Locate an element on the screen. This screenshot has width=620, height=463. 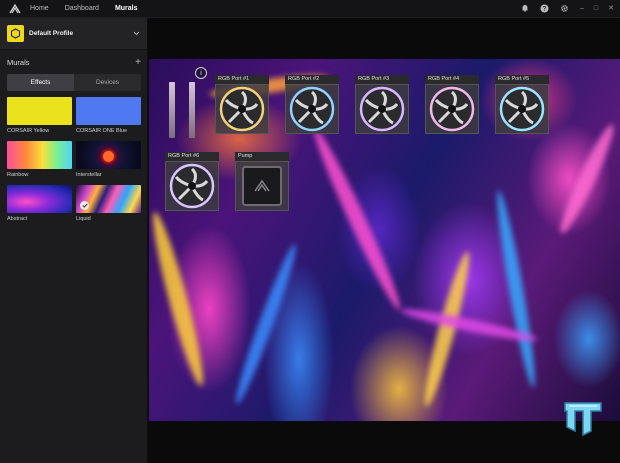
effect-card-liquid: Liquid is located at coordinates (108, 205).